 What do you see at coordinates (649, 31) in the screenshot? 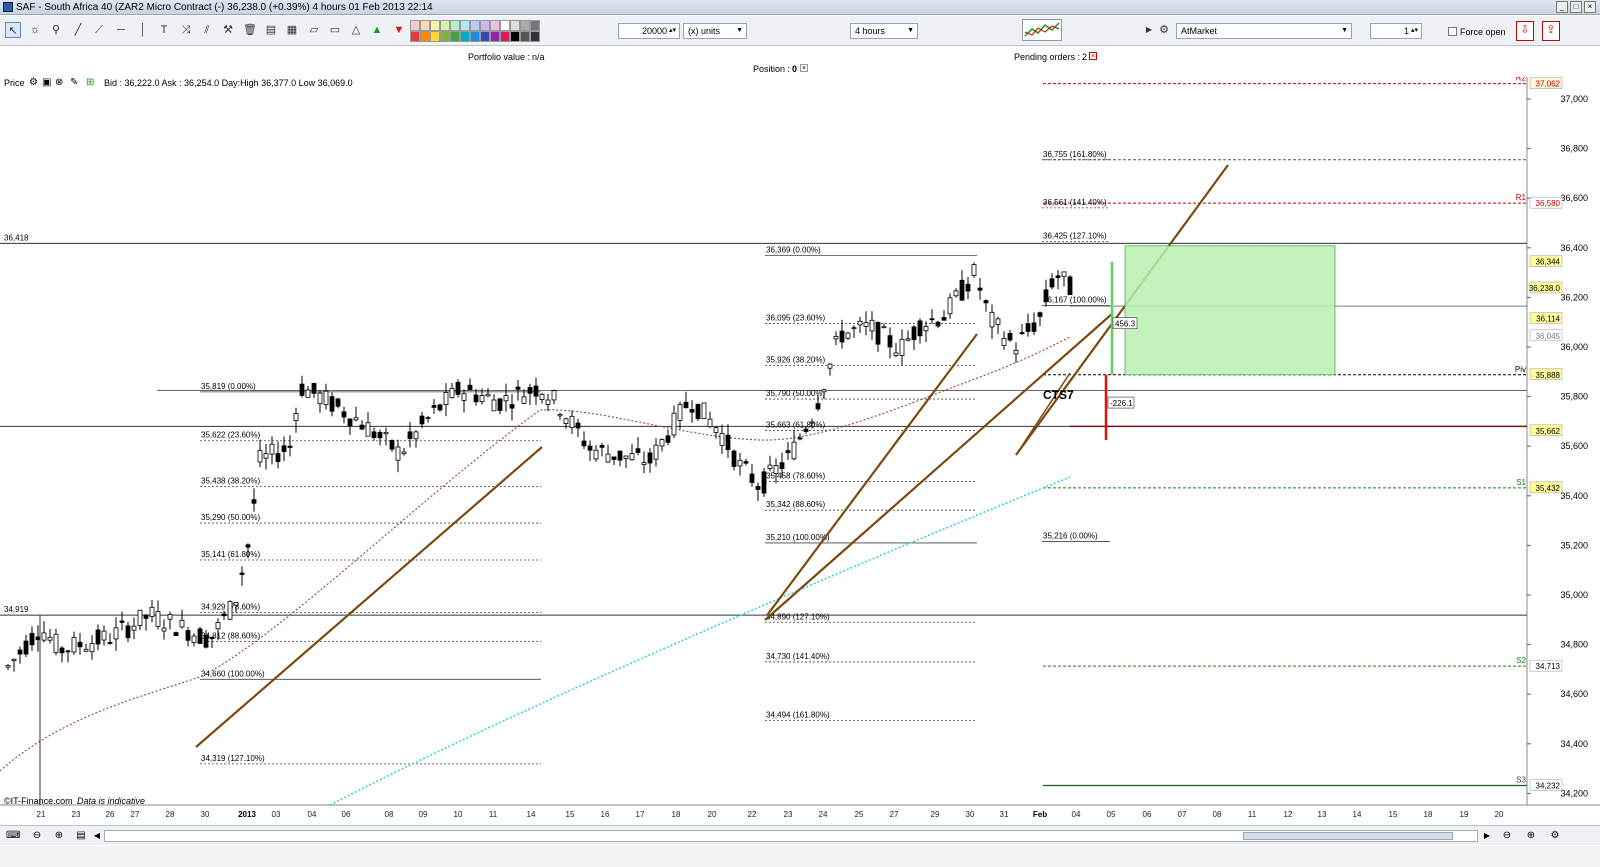
I see `quantity-input: 20000 ▴▾` at bounding box center [649, 31].